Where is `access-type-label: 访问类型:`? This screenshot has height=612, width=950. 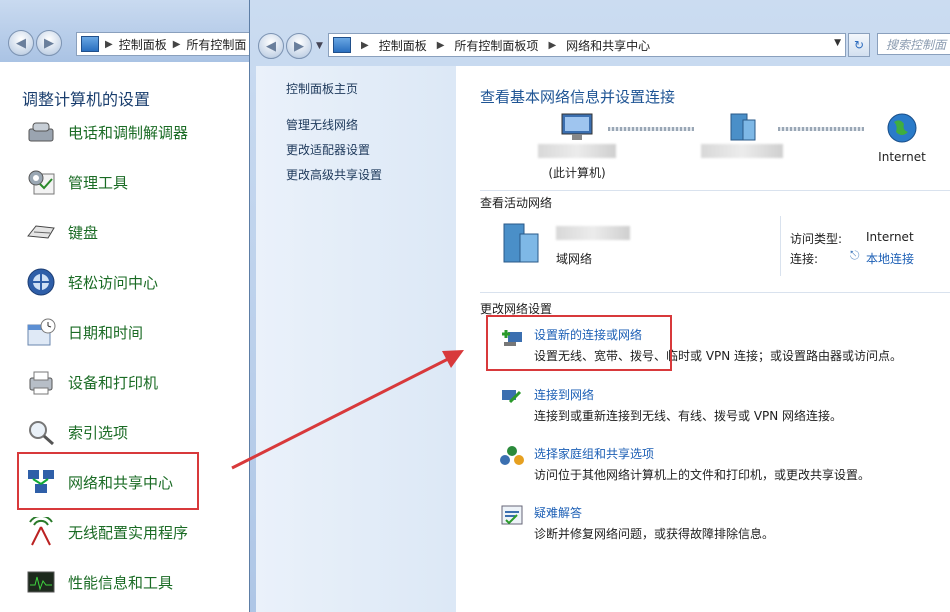 access-type-label: 访问类型: is located at coordinates (816, 239).